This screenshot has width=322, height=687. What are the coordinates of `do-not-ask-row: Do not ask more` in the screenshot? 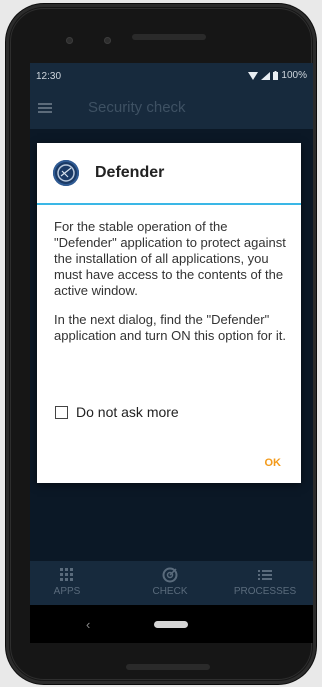 It's located at (117, 412).